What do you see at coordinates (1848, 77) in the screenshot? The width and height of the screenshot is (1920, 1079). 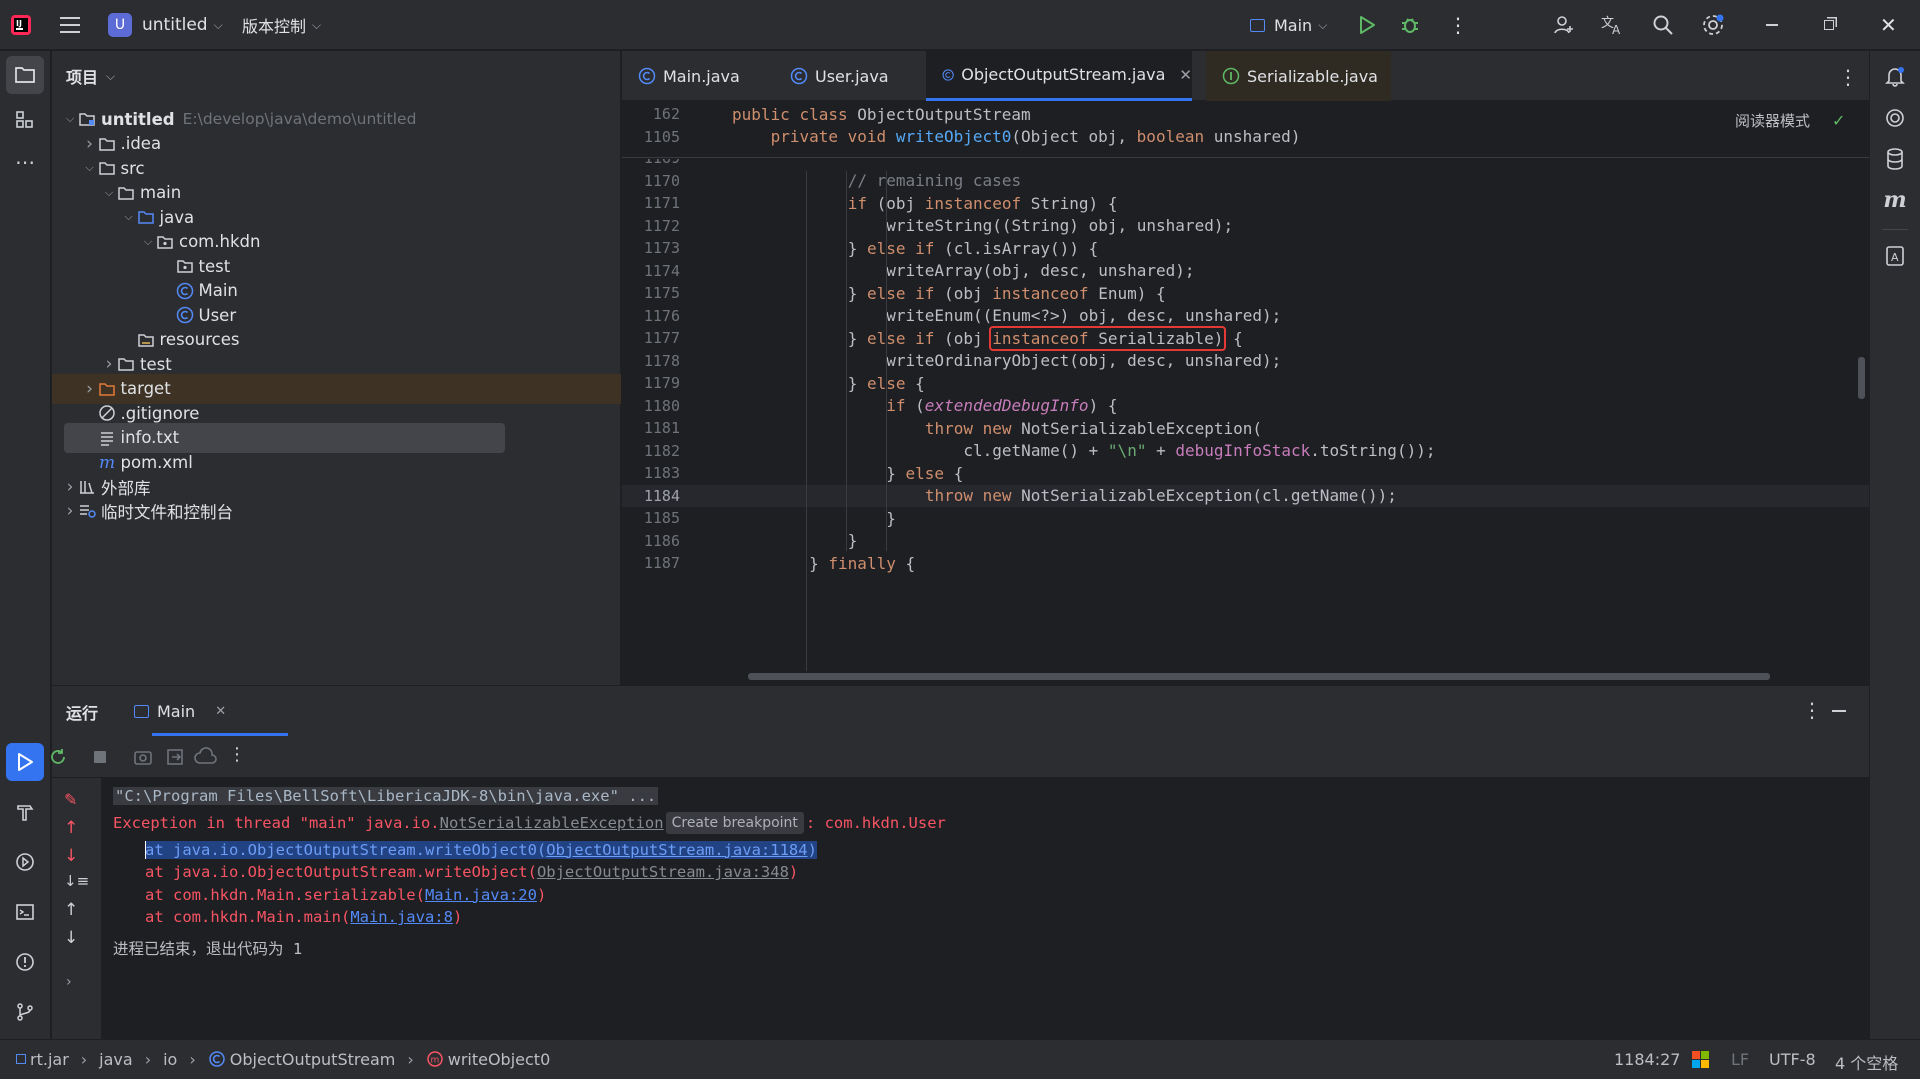 I see `tab-actions-icon: ⋮` at bounding box center [1848, 77].